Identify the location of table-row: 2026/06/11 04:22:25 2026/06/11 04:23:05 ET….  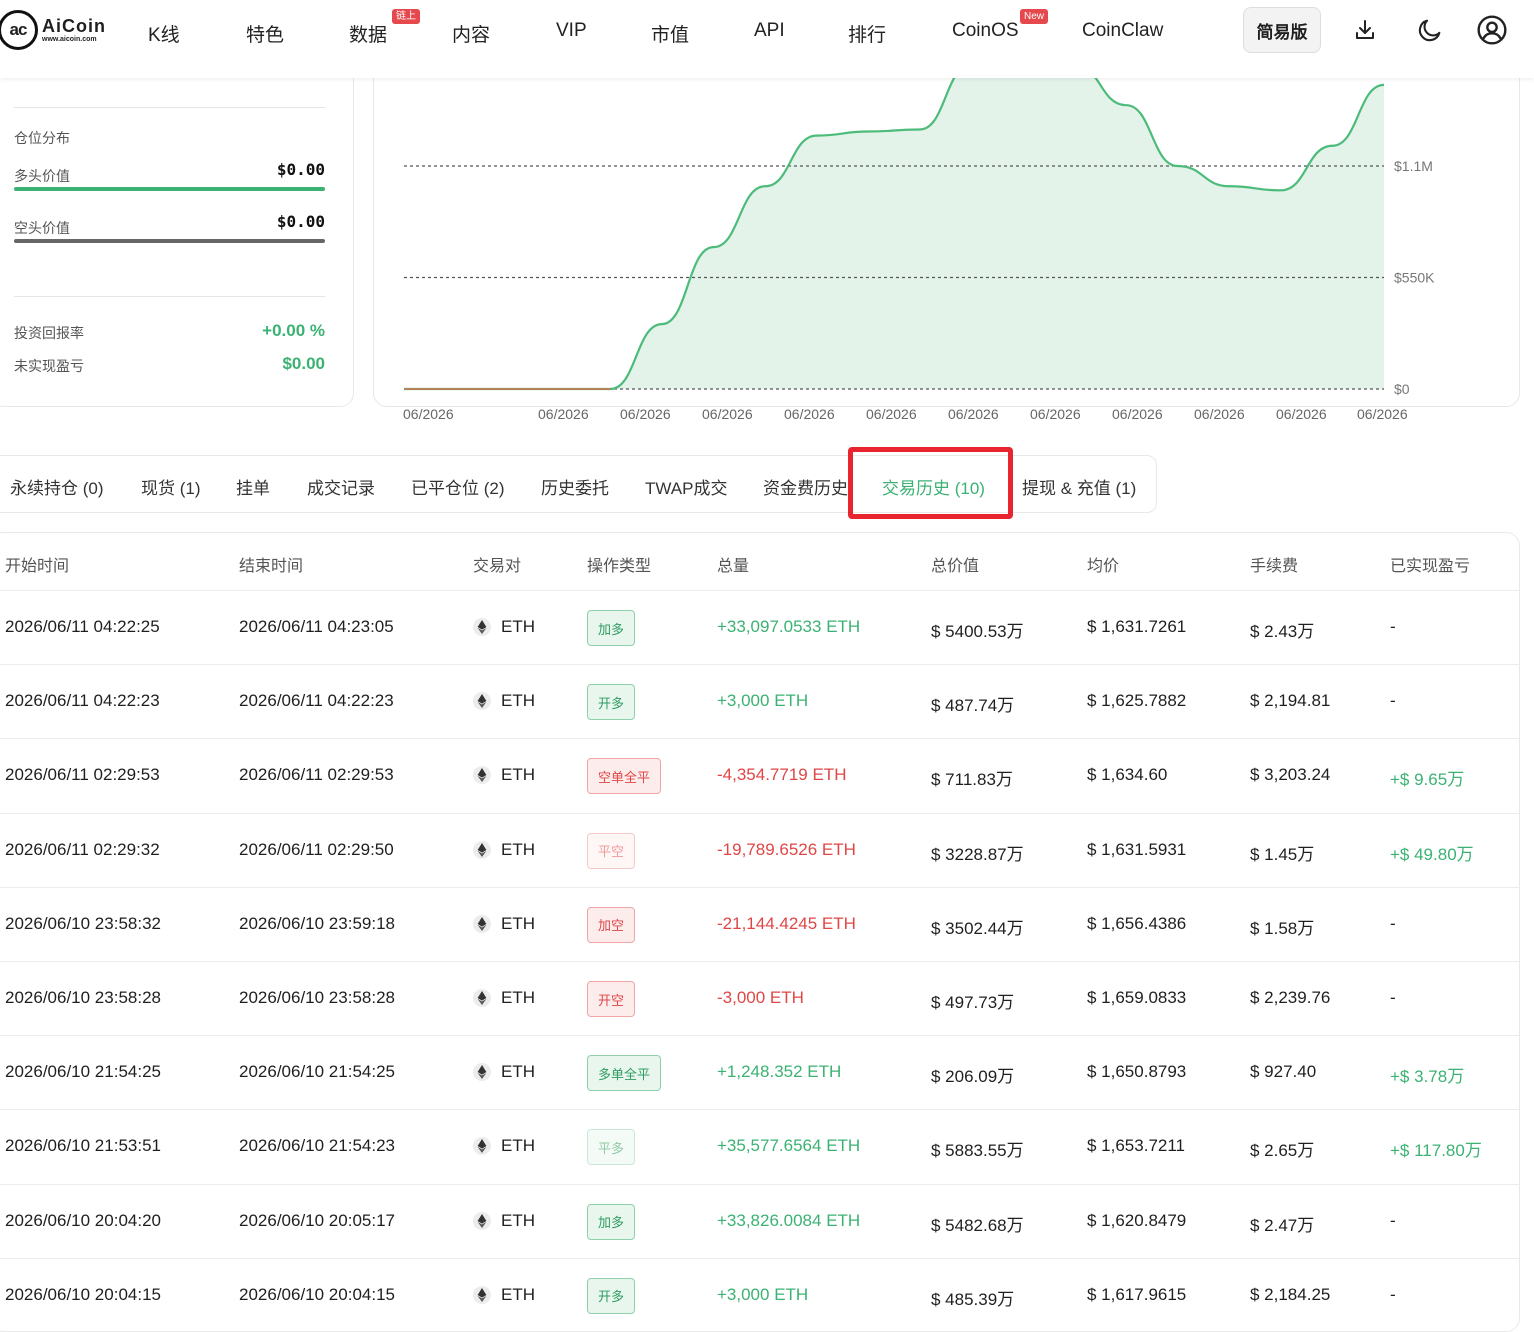
(760, 627).